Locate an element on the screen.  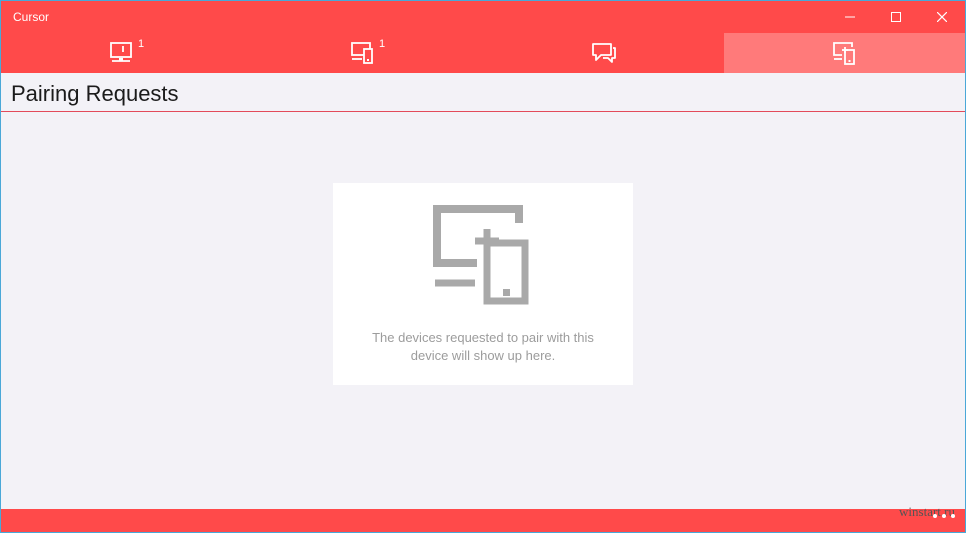
tab-devices: 1 is located at coordinates (362, 53).